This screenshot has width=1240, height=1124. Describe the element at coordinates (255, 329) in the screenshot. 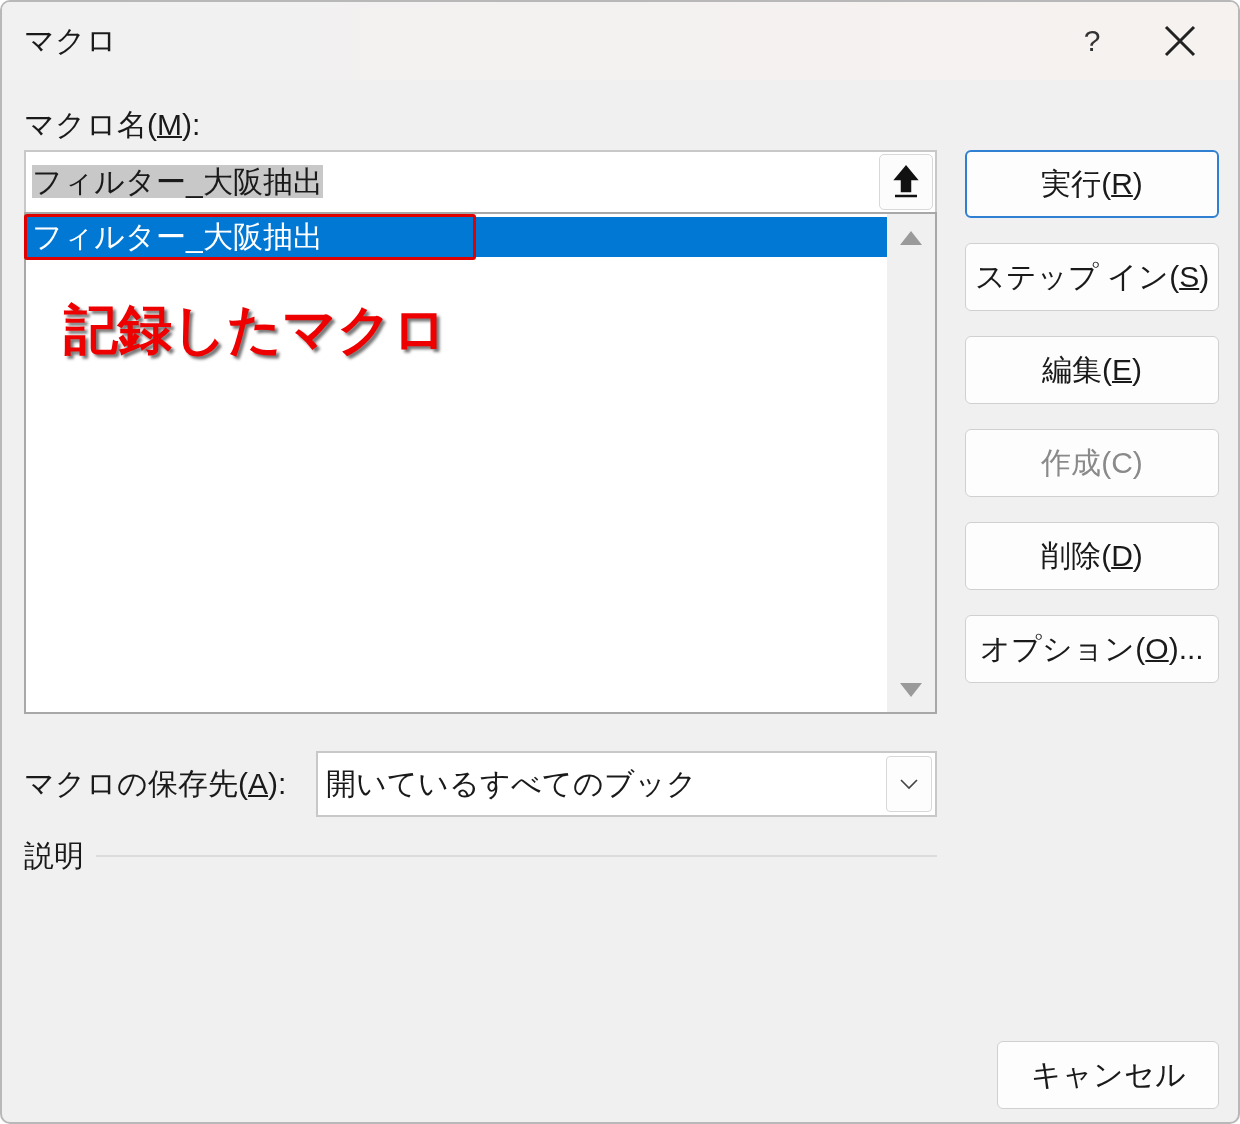

I see `annotation-text: 記録したマクロ` at that location.